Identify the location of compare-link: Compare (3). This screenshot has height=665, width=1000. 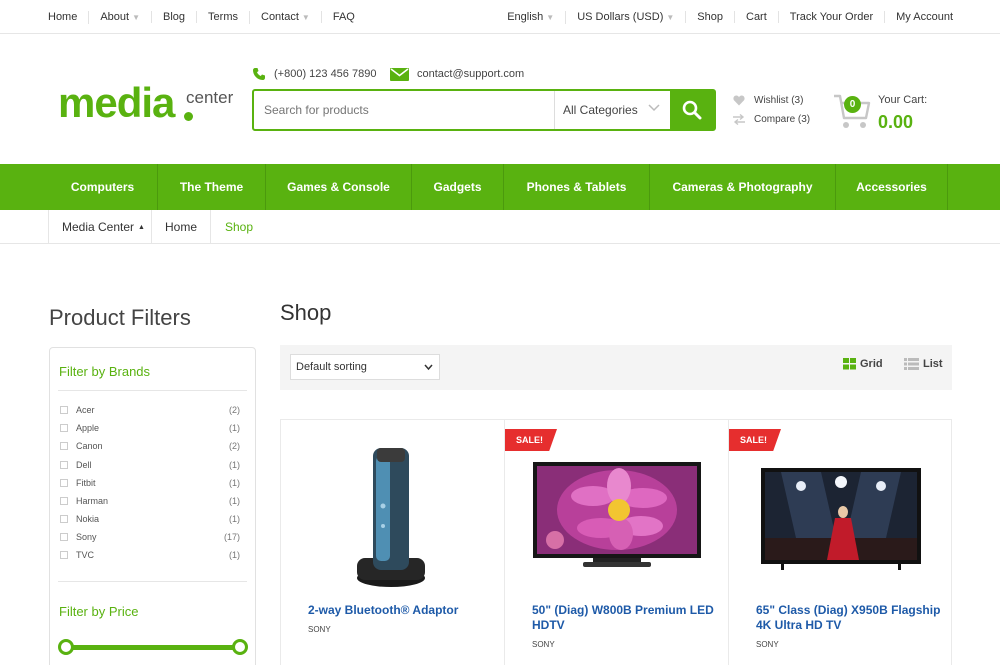
(771, 119).